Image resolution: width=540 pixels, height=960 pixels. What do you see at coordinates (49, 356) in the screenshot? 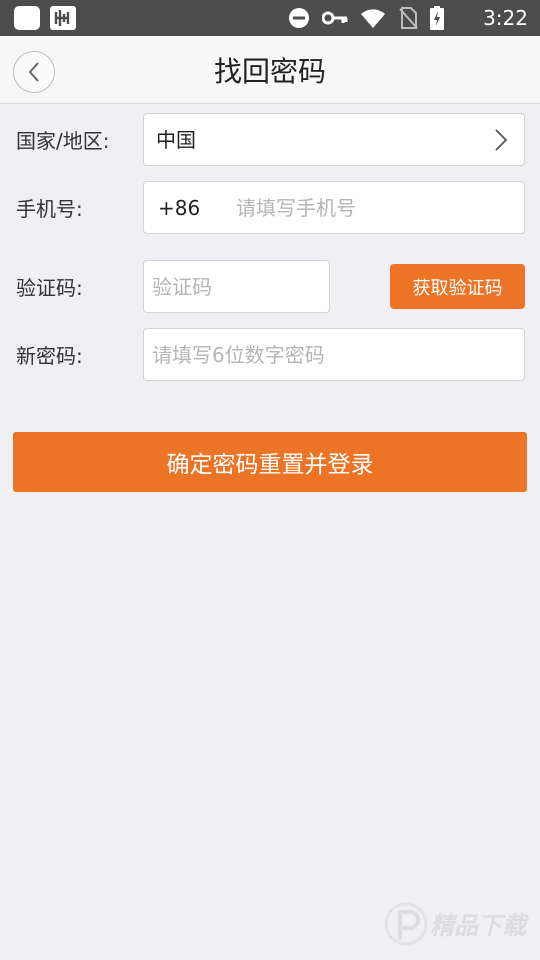
I see `password-label: 新密码:` at bounding box center [49, 356].